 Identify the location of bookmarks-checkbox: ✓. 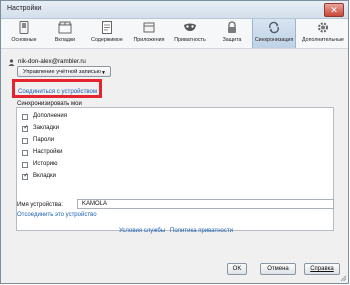
(25, 128).